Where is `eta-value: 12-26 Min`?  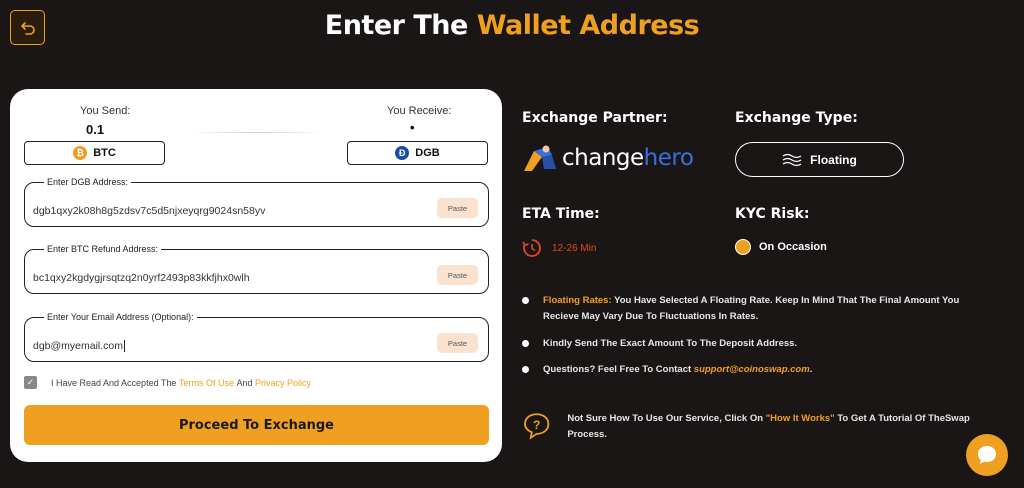
eta-value: 12-26 Min is located at coordinates (574, 248).